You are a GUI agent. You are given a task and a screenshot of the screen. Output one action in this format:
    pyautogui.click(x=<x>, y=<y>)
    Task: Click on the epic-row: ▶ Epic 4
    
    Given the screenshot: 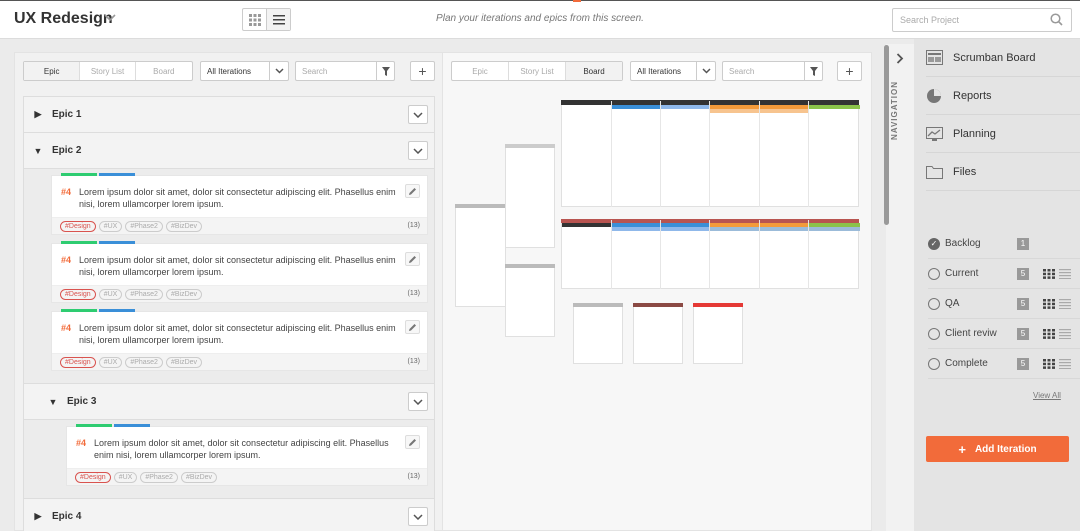 What is the action you would take?
    pyautogui.click(x=229, y=514)
    